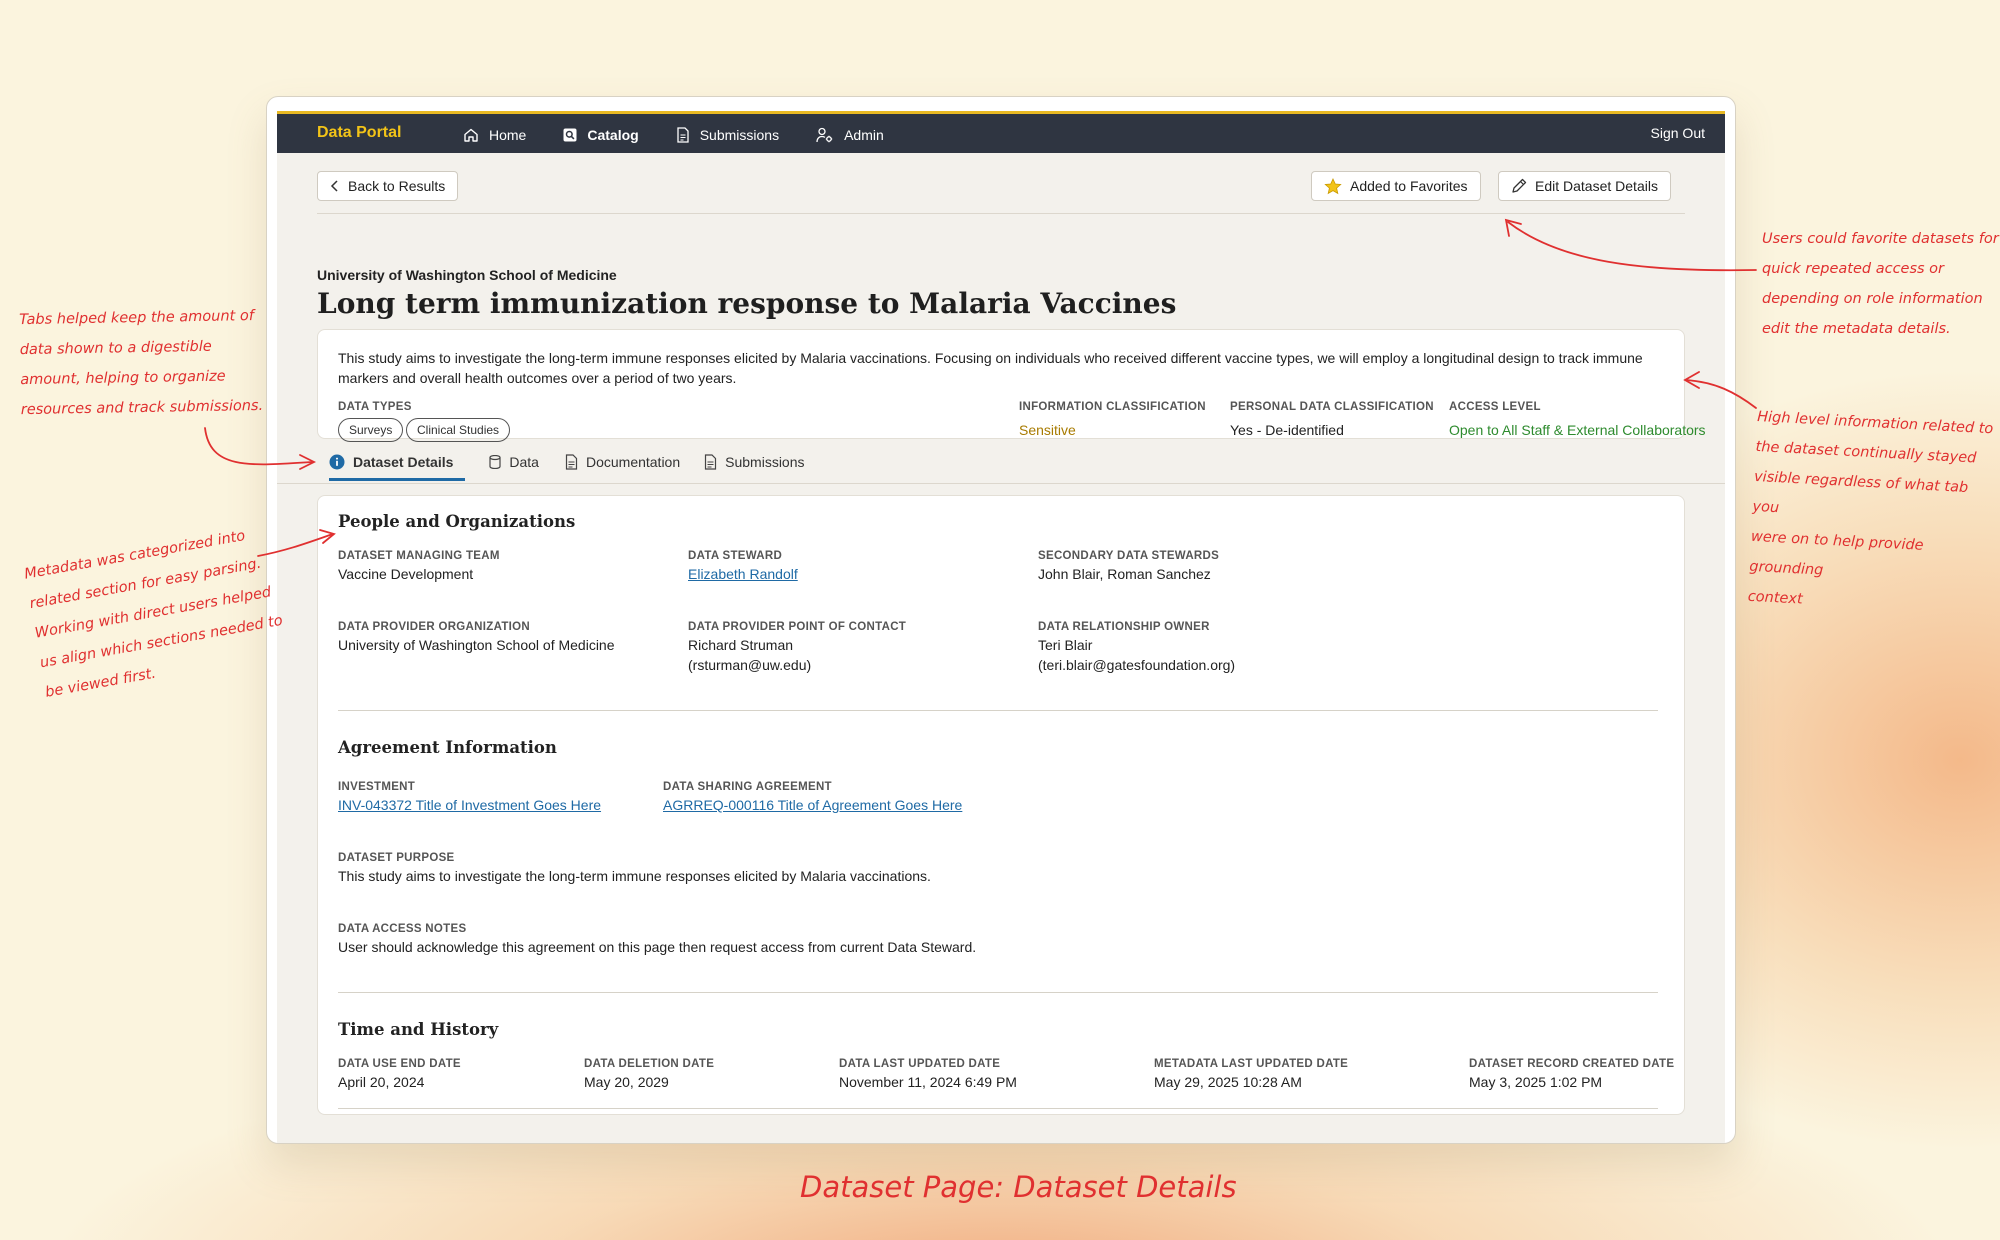  What do you see at coordinates (1632, 246) in the screenshot?
I see `arrow-favorite` at bounding box center [1632, 246].